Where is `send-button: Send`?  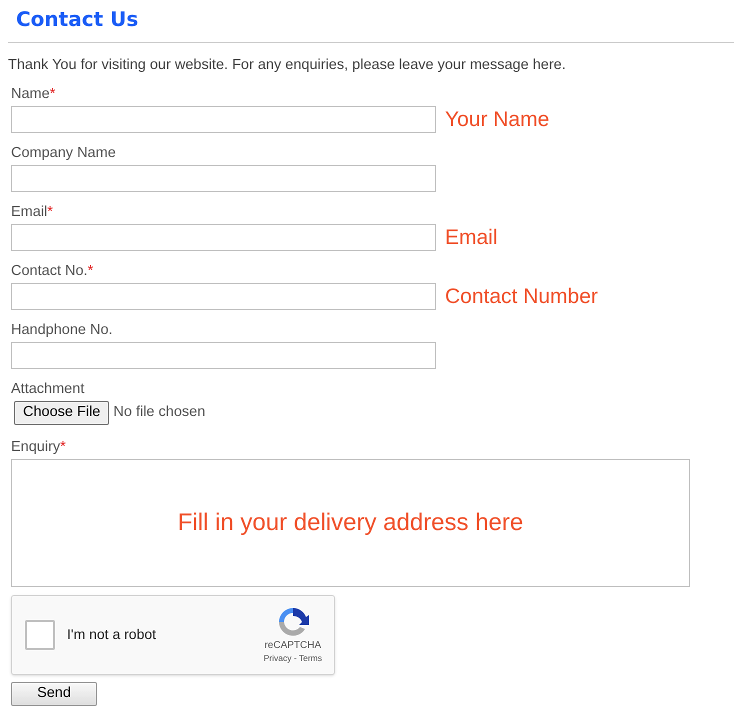 send-button: Send is located at coordinates (54, 694).